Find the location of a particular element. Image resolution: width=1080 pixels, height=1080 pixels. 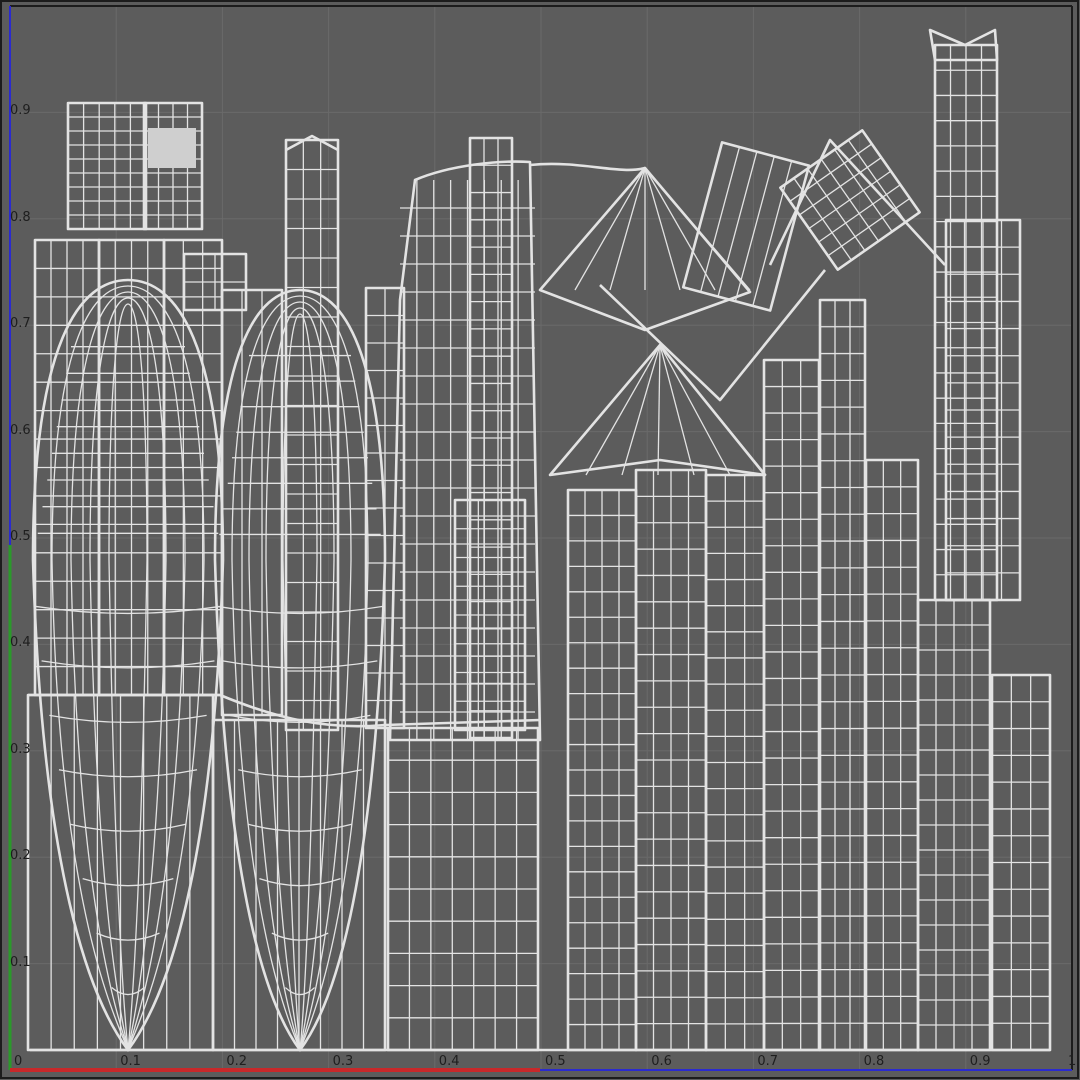

v-tick-label: 0.3 is located at coordinates (20, 749).